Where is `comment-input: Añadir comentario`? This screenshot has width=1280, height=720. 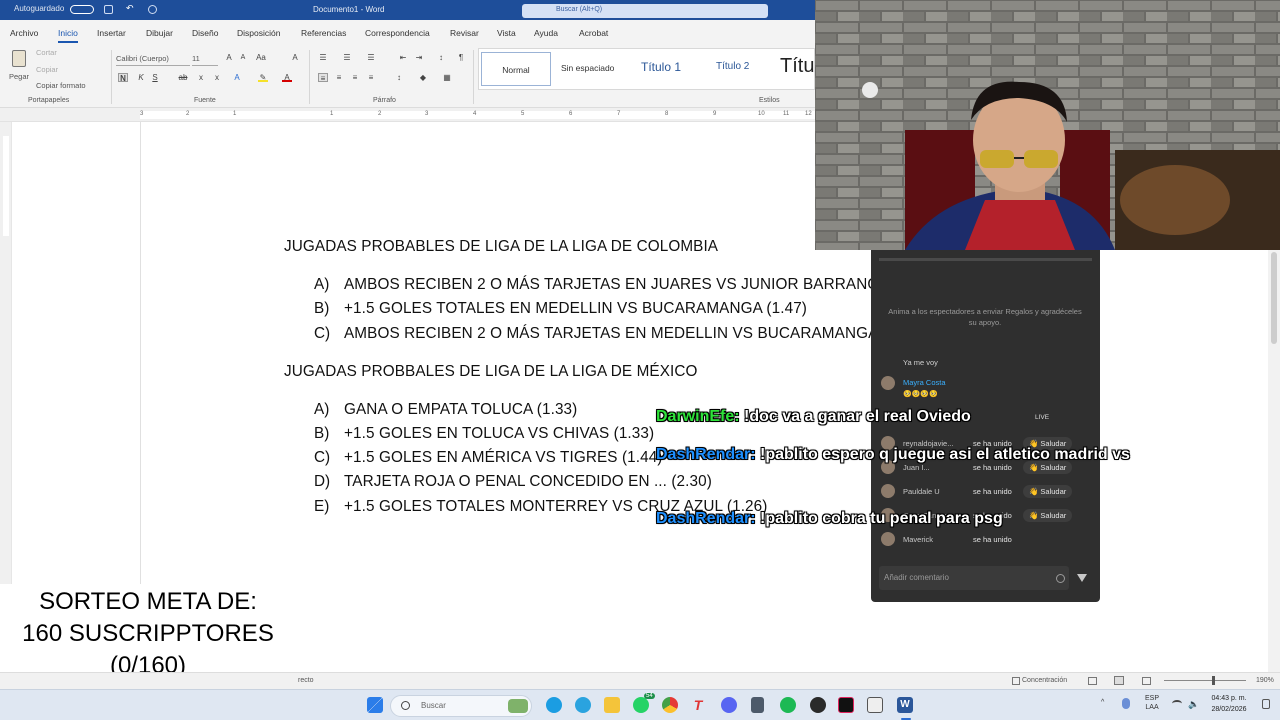
comment-input: Añadir comentario is located at coordinates (974, 578).